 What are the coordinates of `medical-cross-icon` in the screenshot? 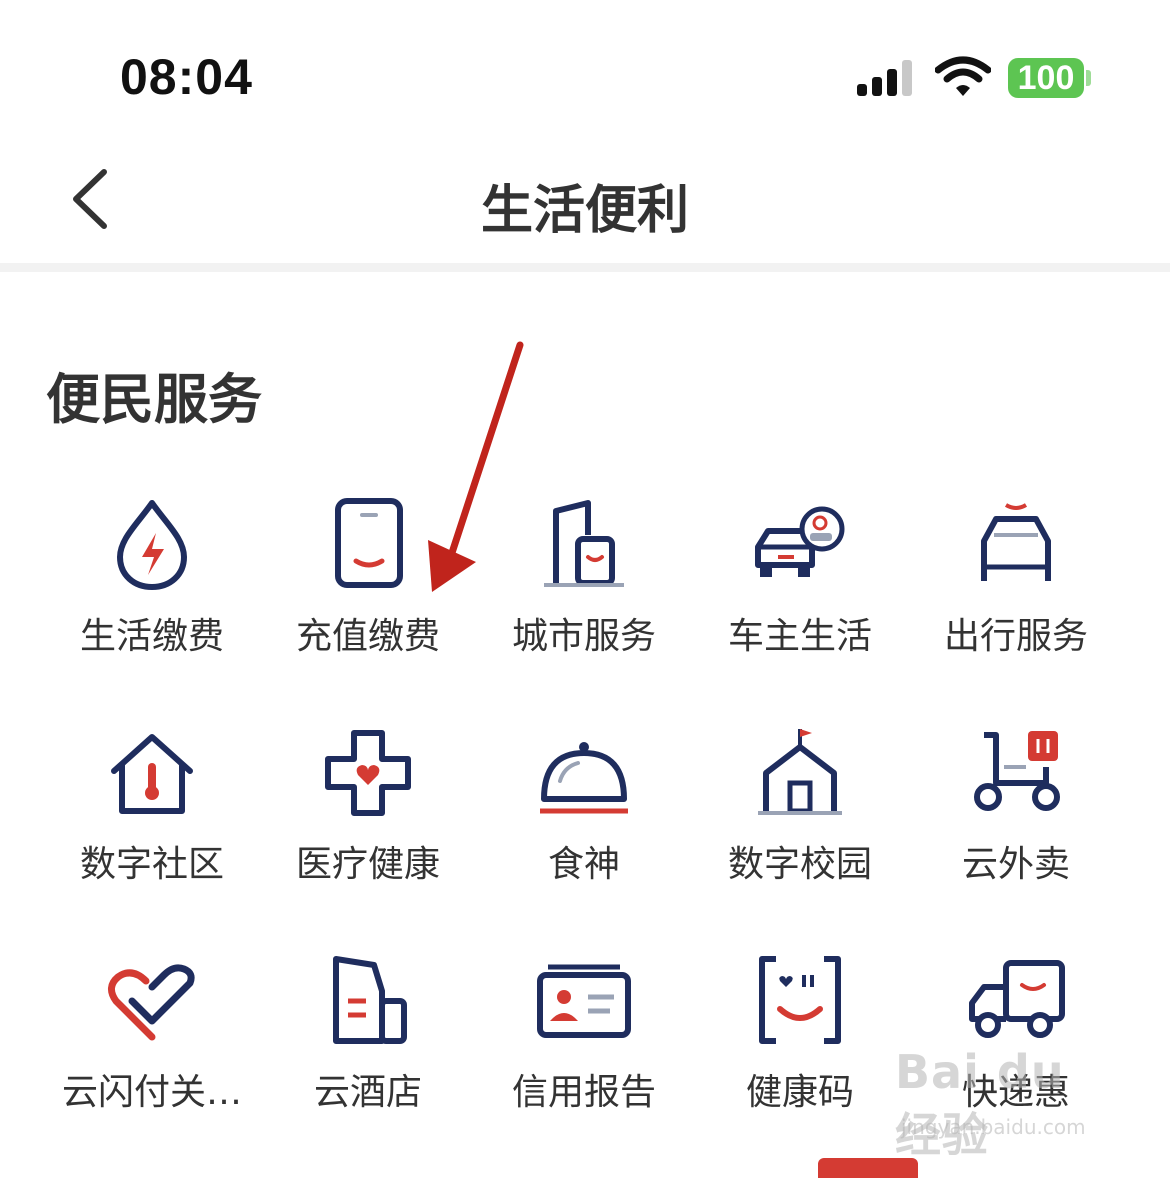 It's located at (368, 773).